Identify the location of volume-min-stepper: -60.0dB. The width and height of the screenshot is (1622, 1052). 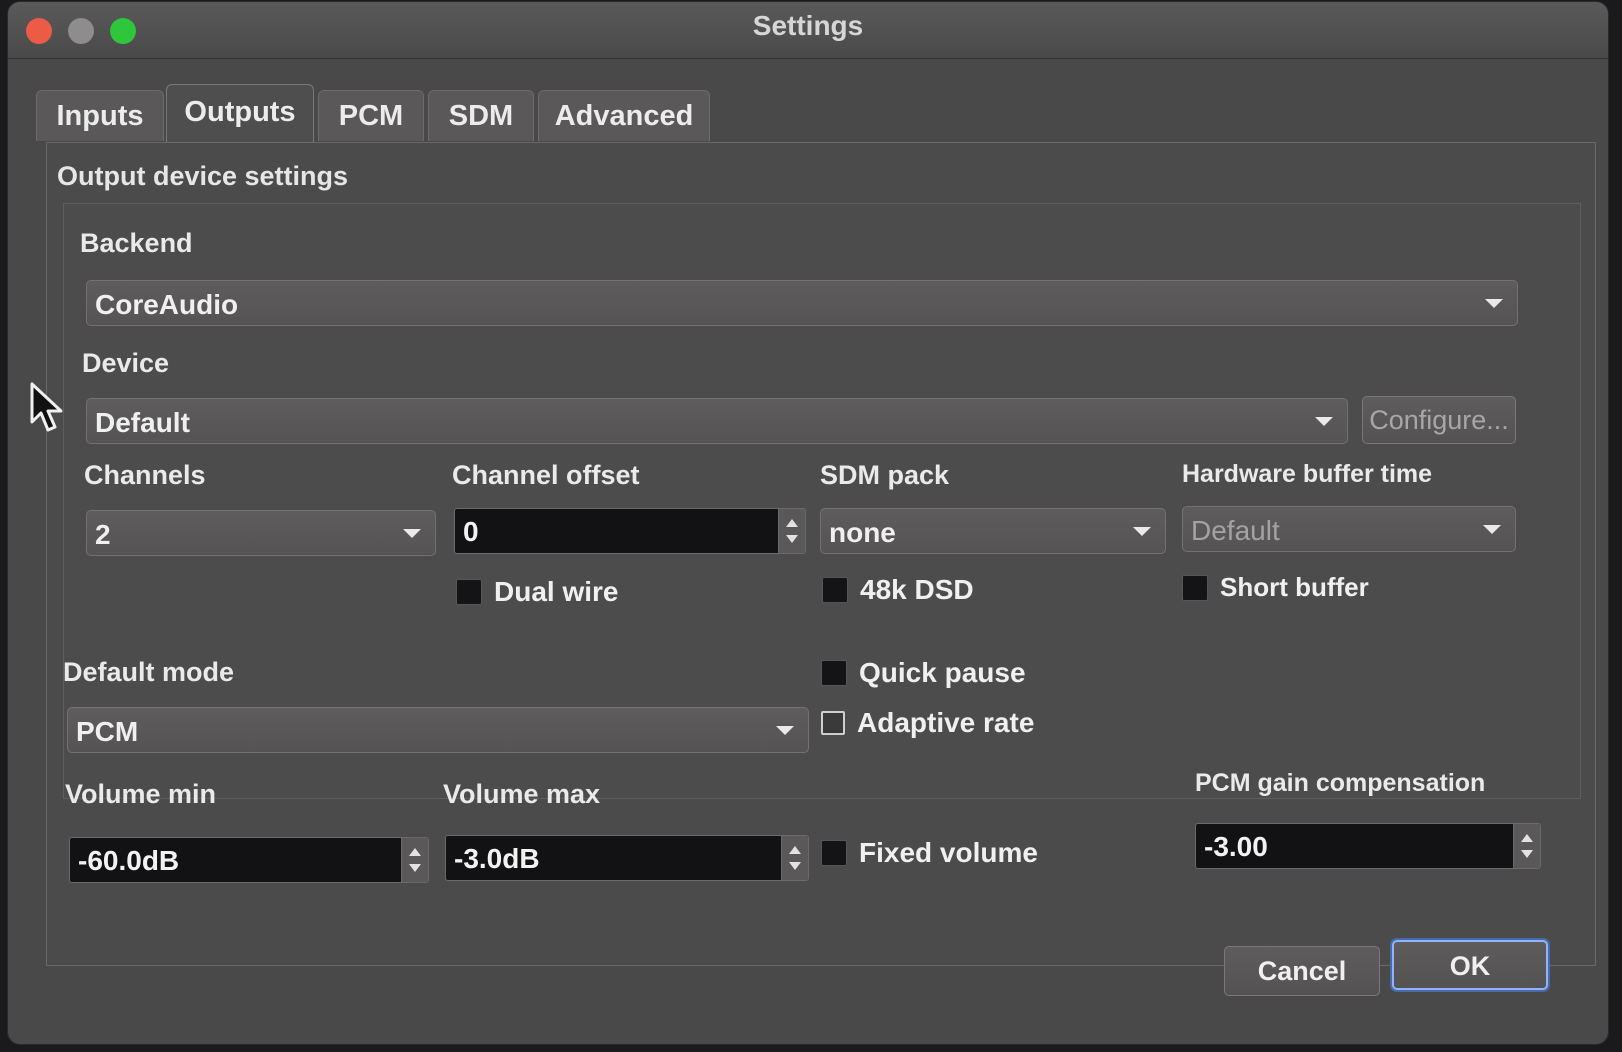
(249, 860).